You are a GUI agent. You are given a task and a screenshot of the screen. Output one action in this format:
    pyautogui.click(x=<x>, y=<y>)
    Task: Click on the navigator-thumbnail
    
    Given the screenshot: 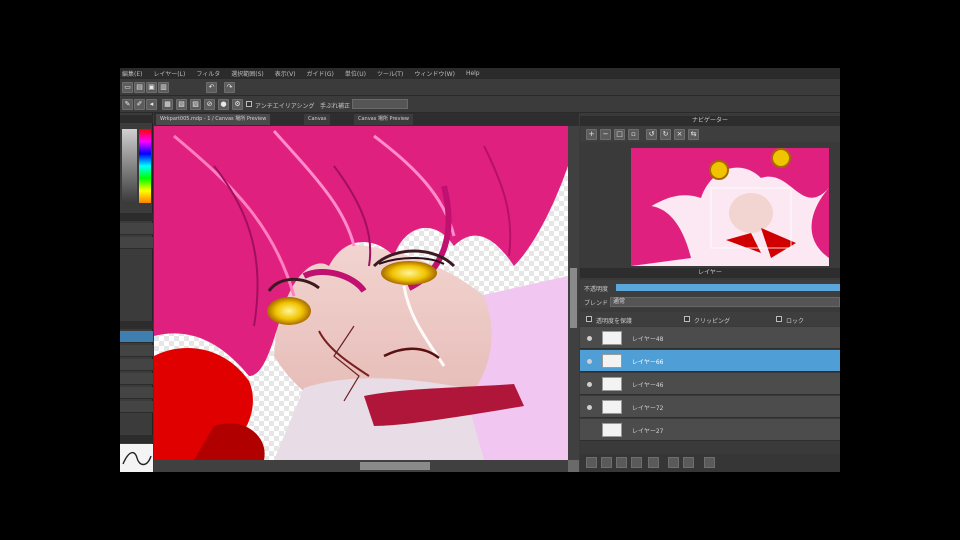 What is the action you would take?
    pyautogui.click(x=730, y=207)
    